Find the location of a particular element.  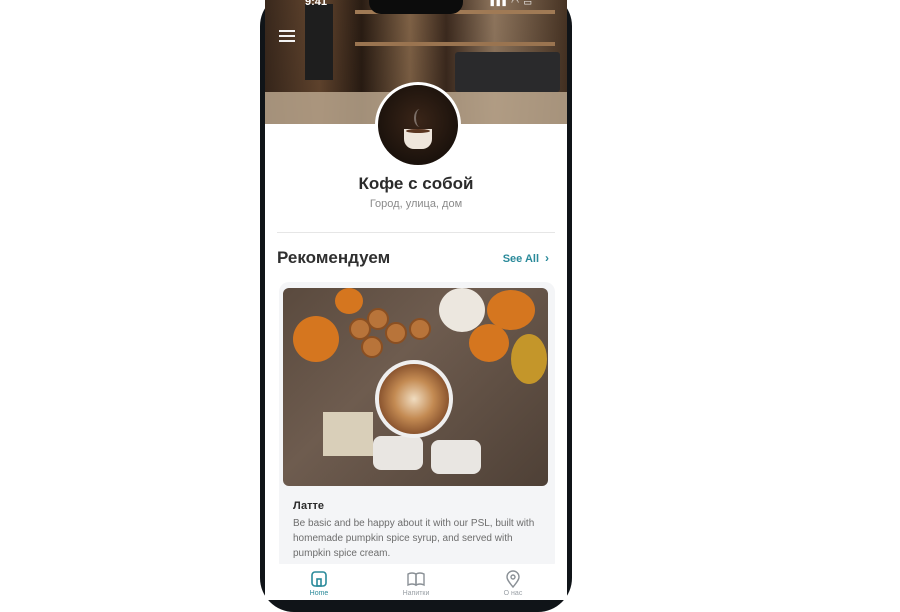

chevron-right-icon: › is located at coordinates (547, 258).